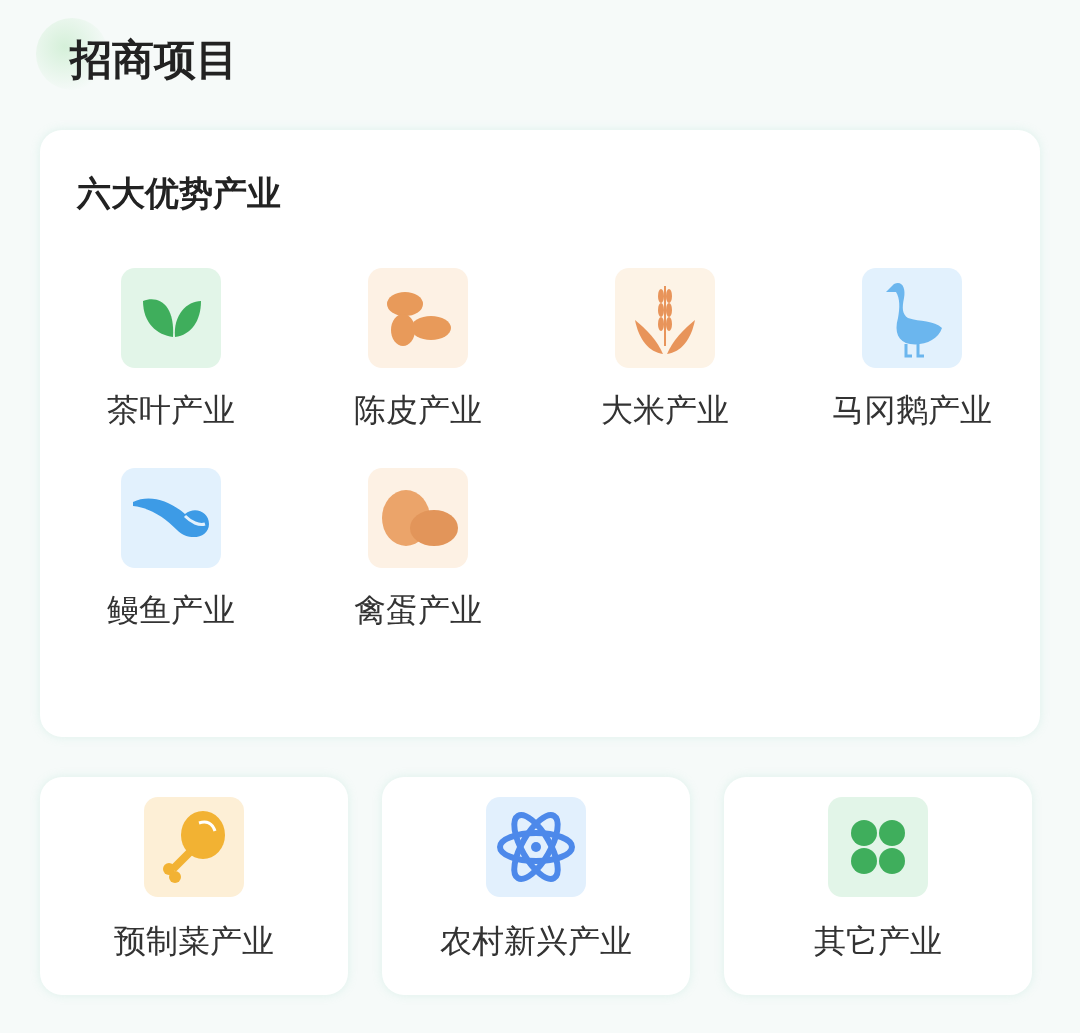  I want to click on industry-card: 其它产业, so click(878, 886).